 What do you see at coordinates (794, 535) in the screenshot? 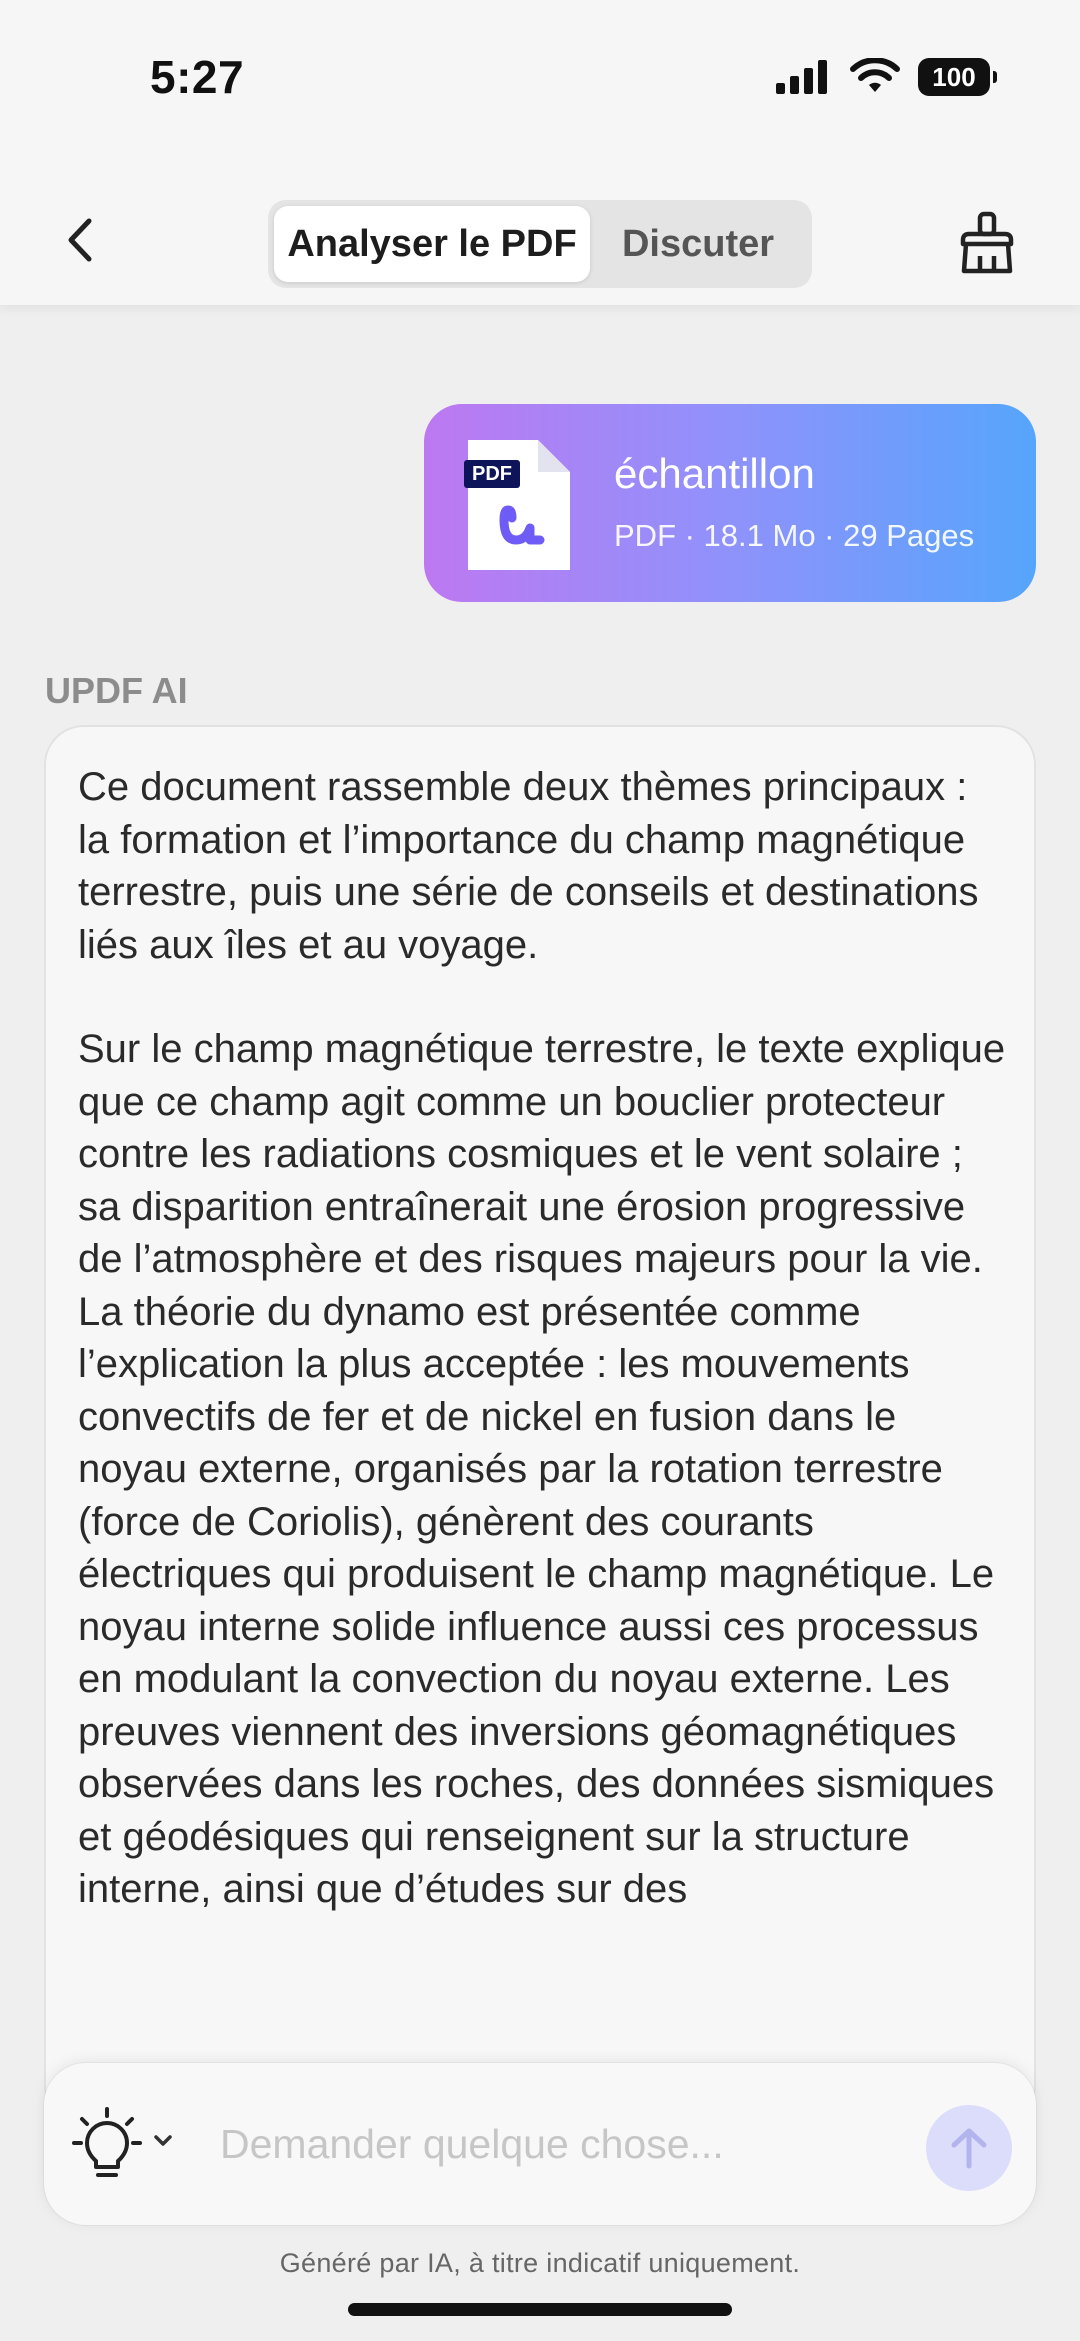
I see `file-meta: PDF · 18.1 Mo · 29 Pages` at bounding box center [794, 535].